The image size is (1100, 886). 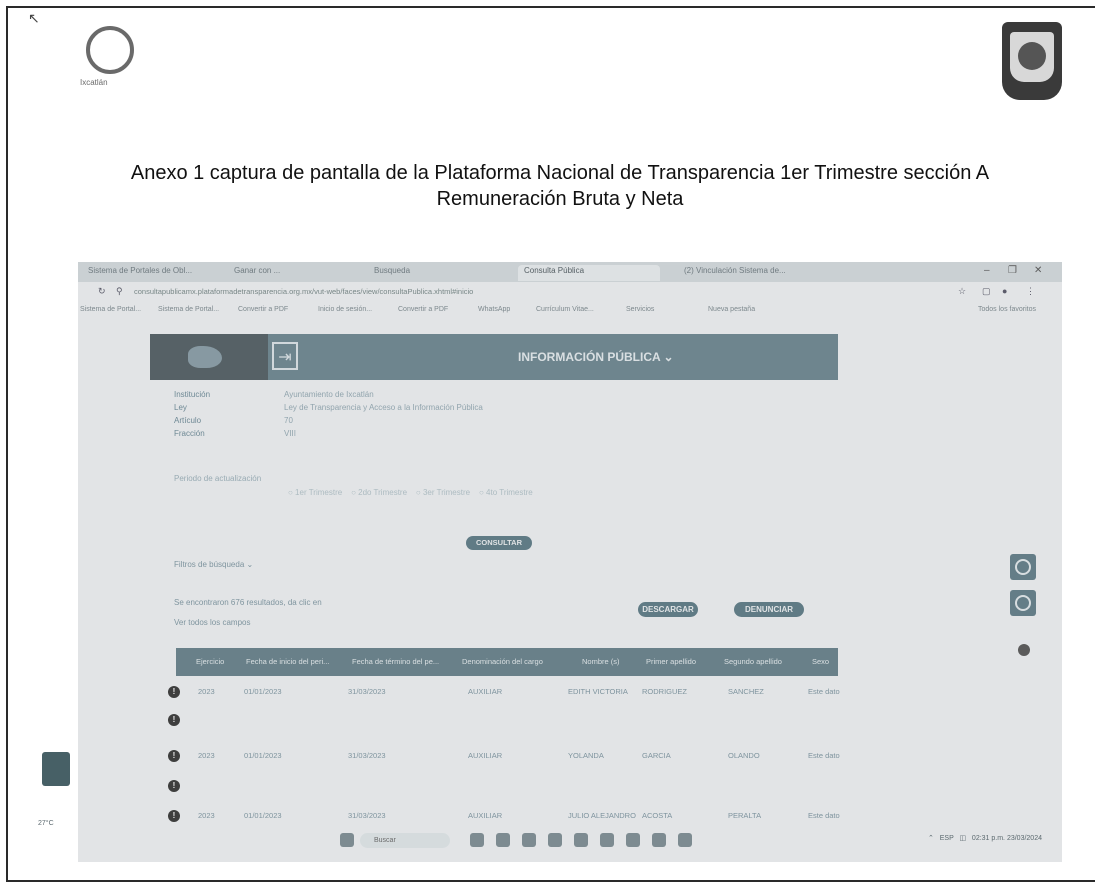 I want to click on banner-label: INFORMACIÓN PÚBLICA ⌄, so click(x=596, y=357).